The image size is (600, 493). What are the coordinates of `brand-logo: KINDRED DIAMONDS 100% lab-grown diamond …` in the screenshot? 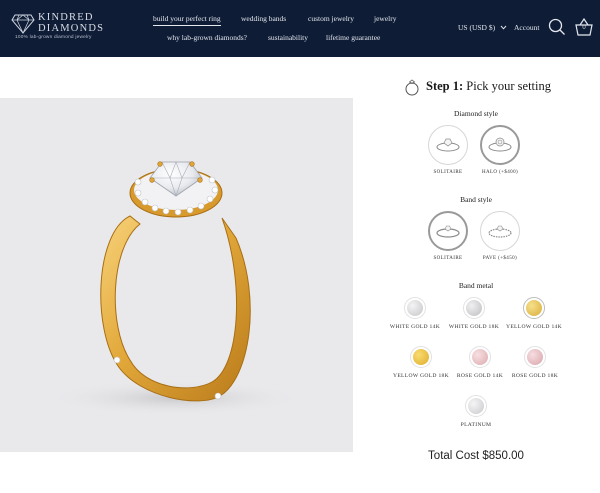 It's located at (58, 28).